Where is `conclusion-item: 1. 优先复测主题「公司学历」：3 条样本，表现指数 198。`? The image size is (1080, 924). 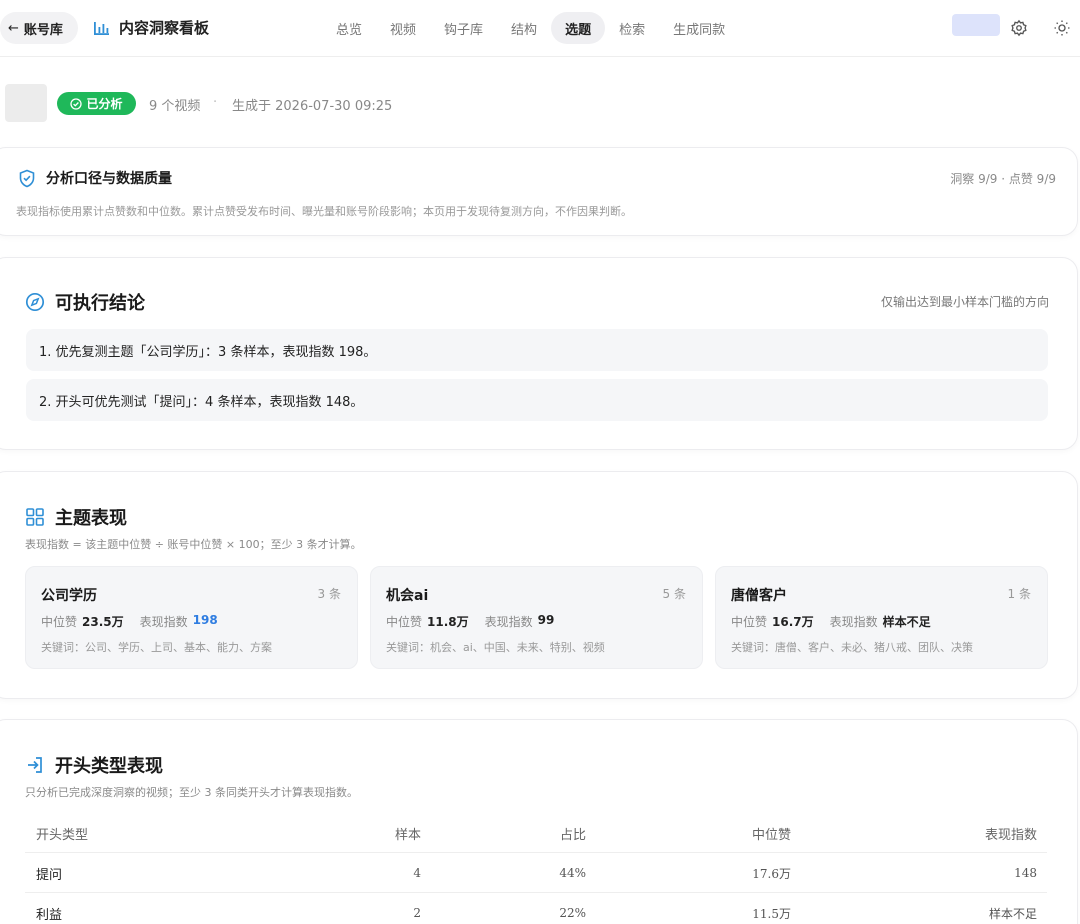 conclusion-item: 1. 优先复测主题「公司学历」：3 条样本，表现指数 198。 is located at coordinates (537, 350).